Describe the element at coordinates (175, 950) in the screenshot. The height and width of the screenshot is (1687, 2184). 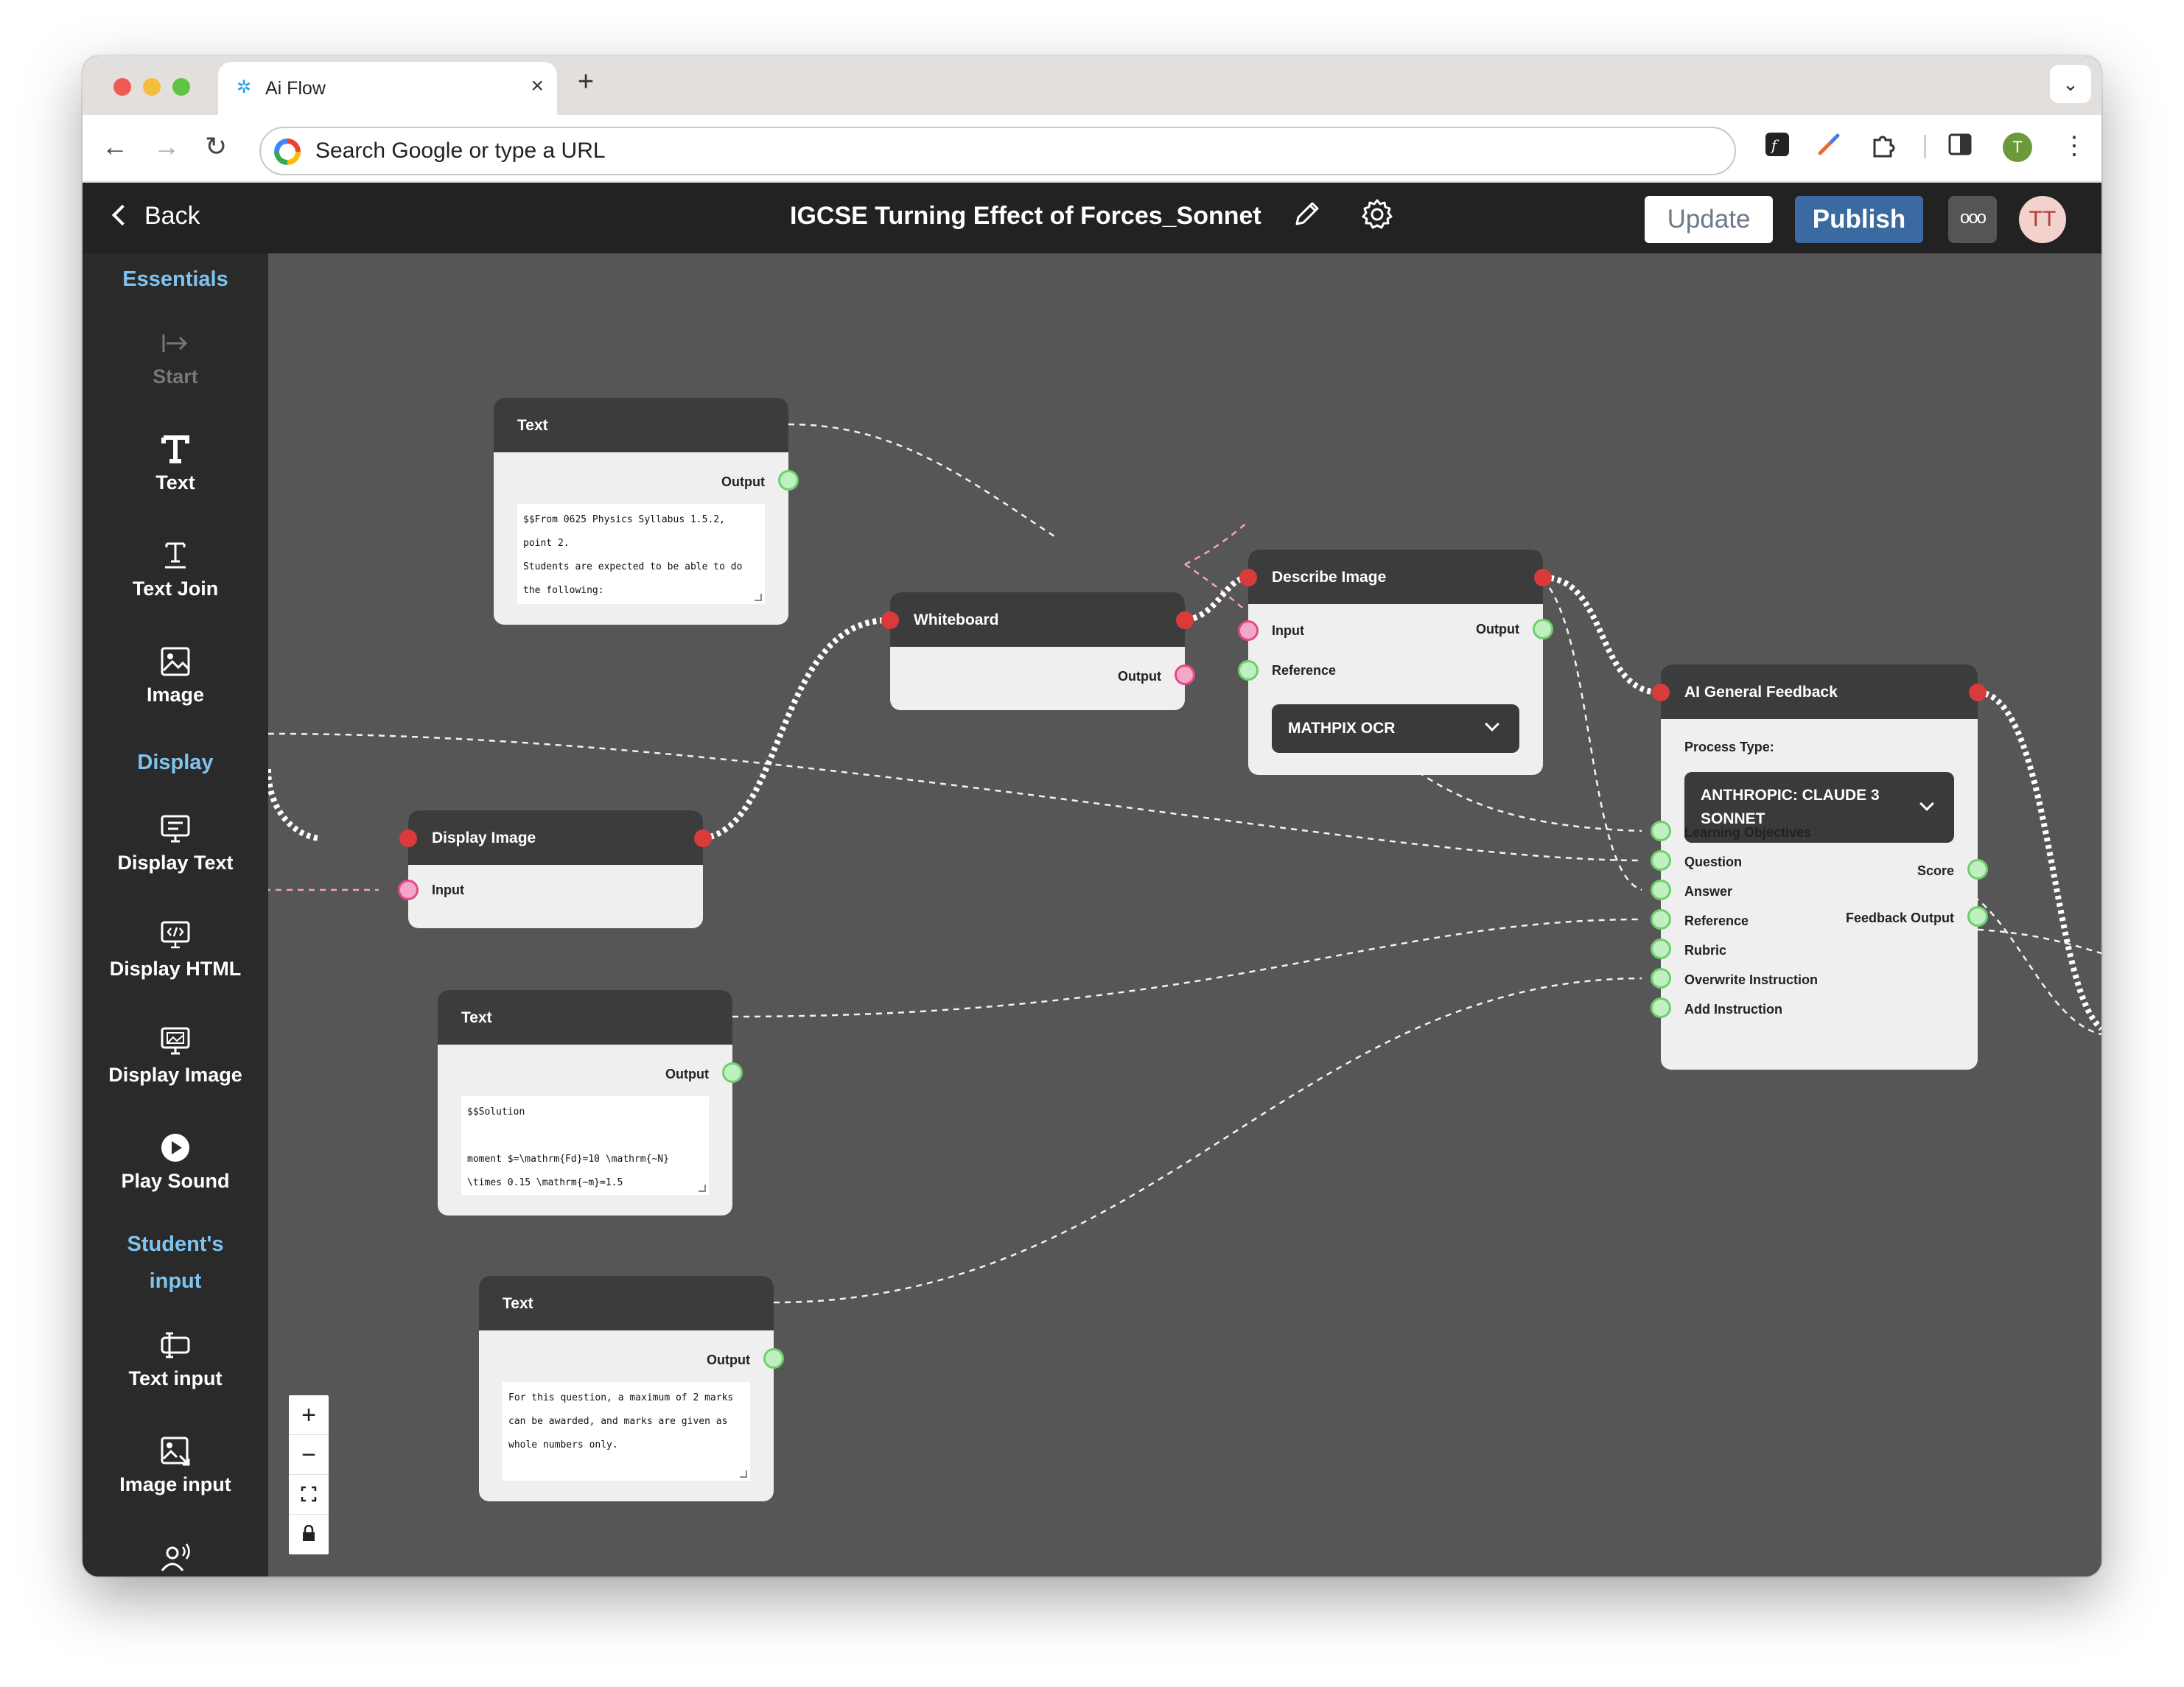
I see `palette-item-display-html: Display HTML` at that location.